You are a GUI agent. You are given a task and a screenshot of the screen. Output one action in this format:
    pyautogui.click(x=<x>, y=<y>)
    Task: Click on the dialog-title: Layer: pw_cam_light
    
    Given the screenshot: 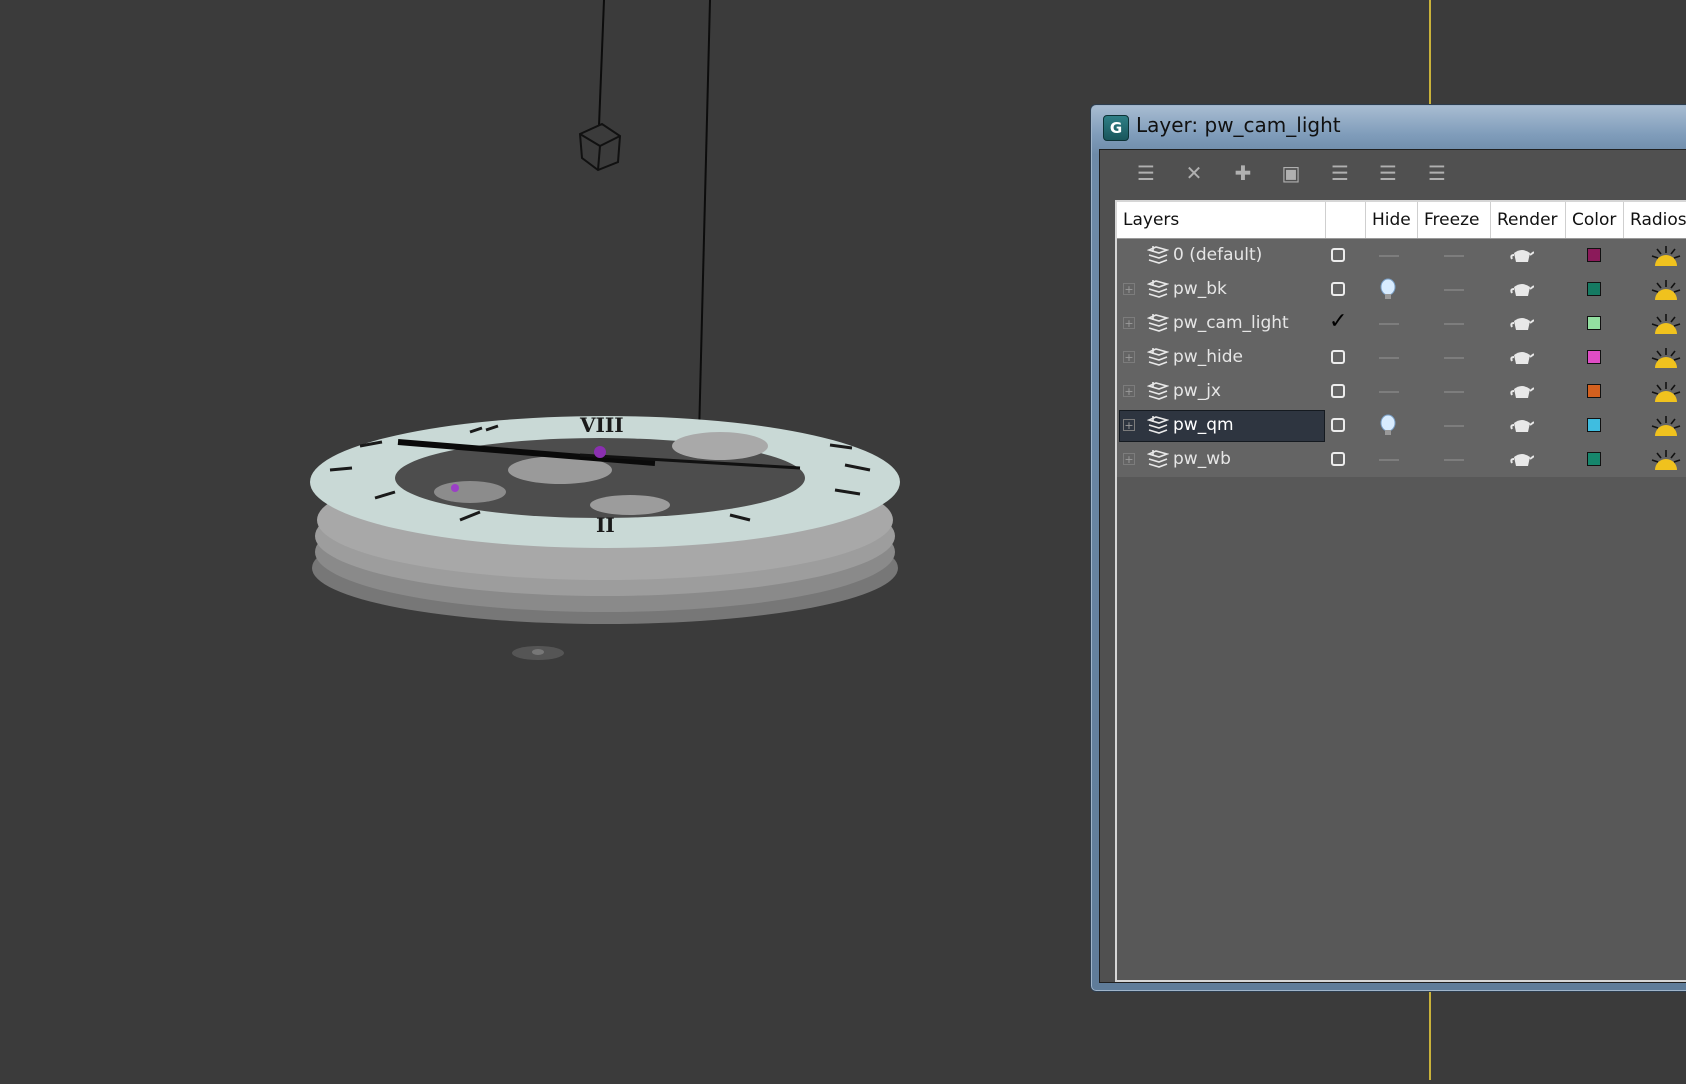 What is the action you would take?
    pyautogui.click(x=1238, y=125)
    